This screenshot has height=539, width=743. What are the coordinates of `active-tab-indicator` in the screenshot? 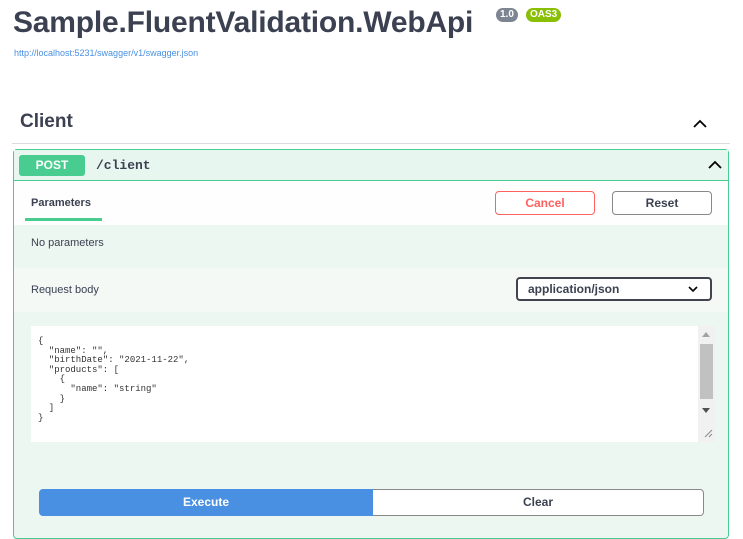 It's located at (63, 219).